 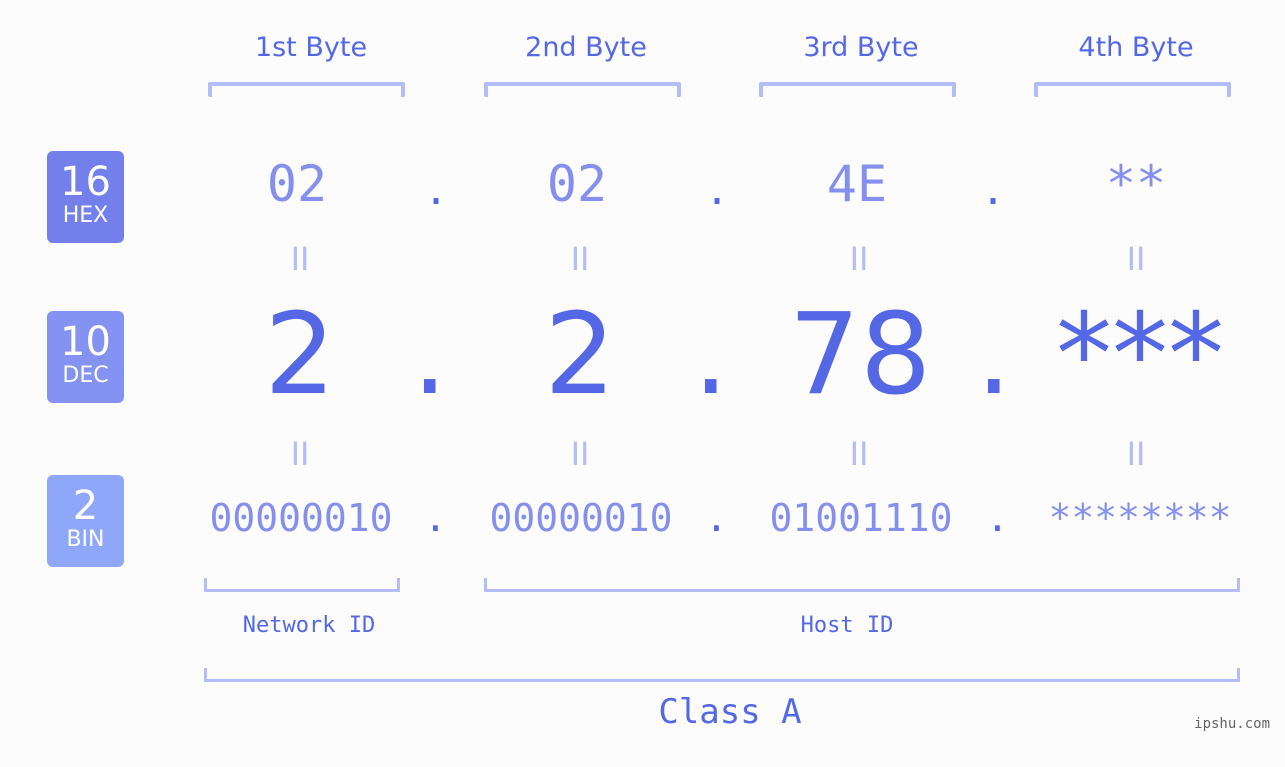 I want to click on hex-byte-4: **, so click(x=1136, y=184).